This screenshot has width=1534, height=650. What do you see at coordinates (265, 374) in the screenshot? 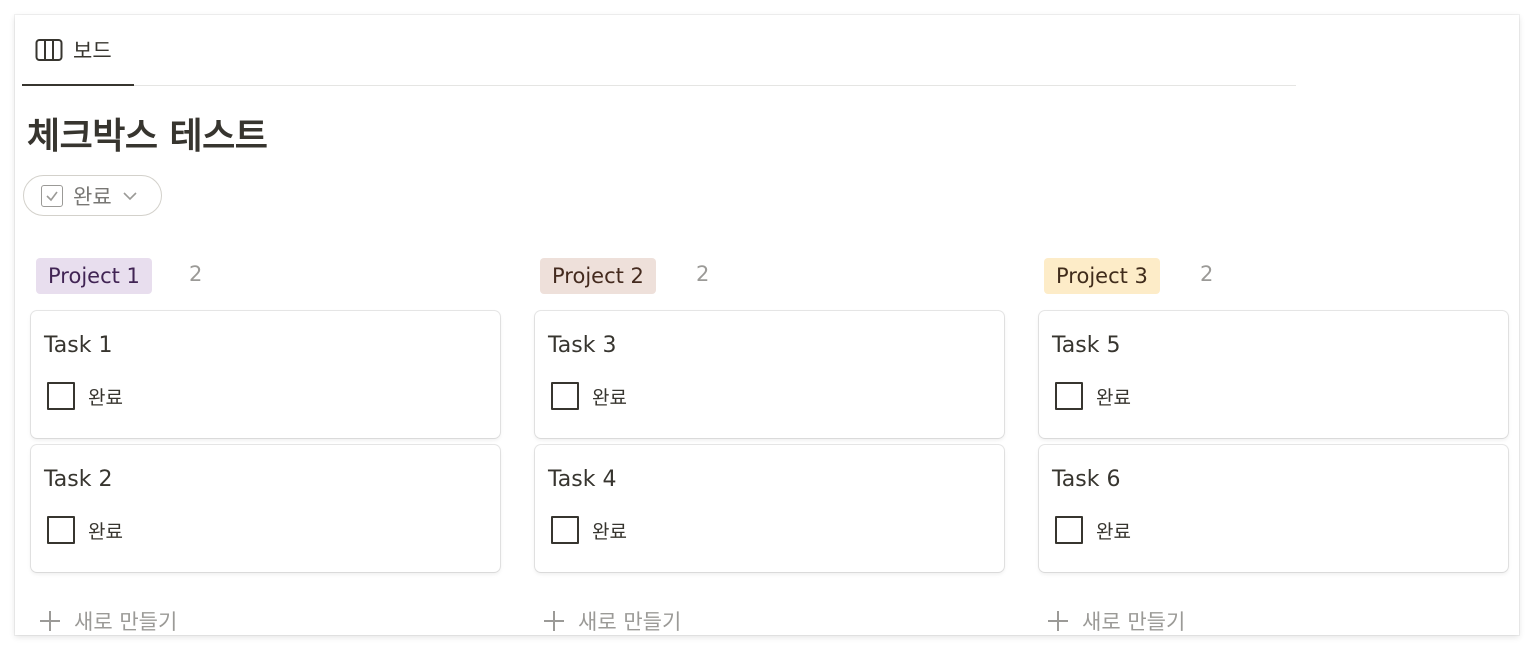
I see `board-card: Task 1 완료` at bounding box center [265, 374].